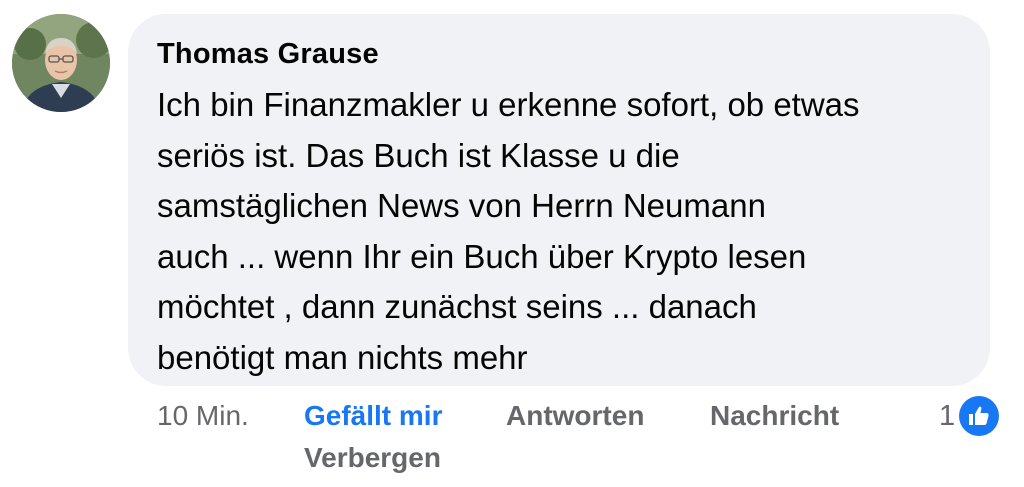 The image size is (1024, 487). What do you see at coordinates (203, 416) in the screenshot?
I see `comment-timestamp: 10 Min.` at bounding box center [203, 416].